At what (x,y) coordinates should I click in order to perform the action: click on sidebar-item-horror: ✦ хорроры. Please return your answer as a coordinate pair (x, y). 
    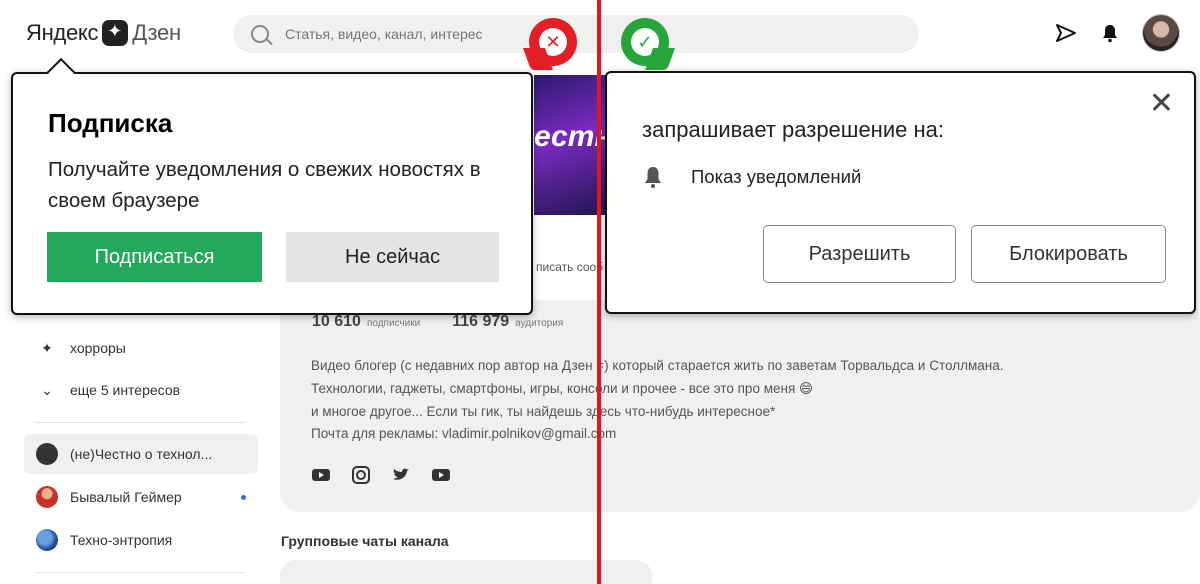
    Looking at the image, I should click on (141, 348).